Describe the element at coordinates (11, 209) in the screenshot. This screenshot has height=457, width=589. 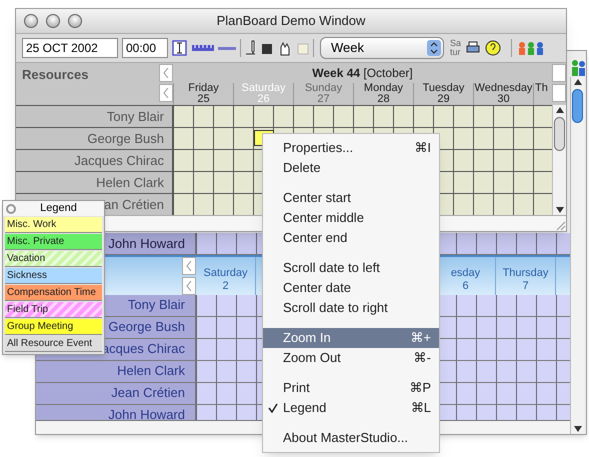
I see `close-button` at that location.